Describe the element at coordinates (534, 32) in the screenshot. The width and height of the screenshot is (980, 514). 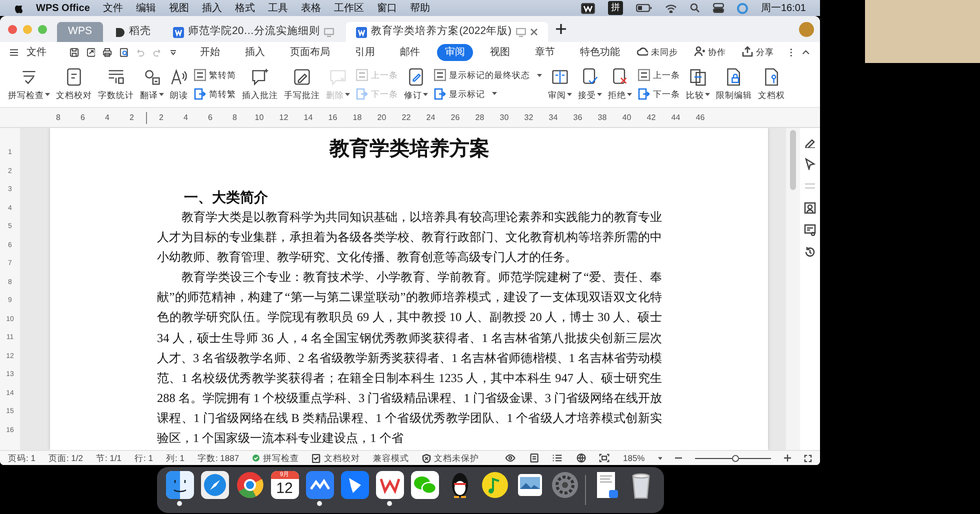
I see `close-icon` at that location.